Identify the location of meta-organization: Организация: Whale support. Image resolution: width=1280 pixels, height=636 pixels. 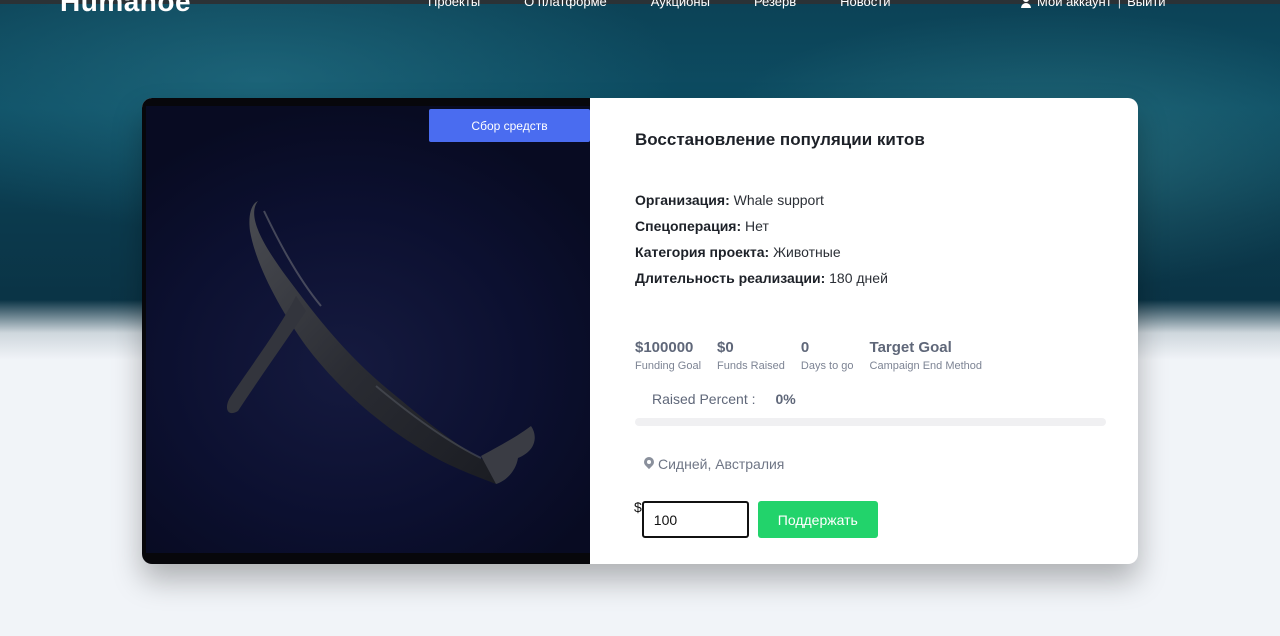
(761, 204).